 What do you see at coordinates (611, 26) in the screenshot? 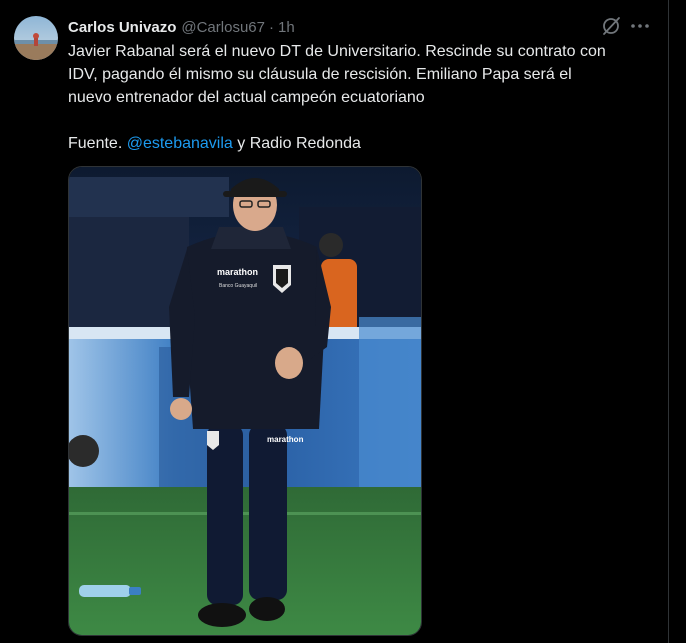
I see `grok-icon` at bounding box center [611, 26].